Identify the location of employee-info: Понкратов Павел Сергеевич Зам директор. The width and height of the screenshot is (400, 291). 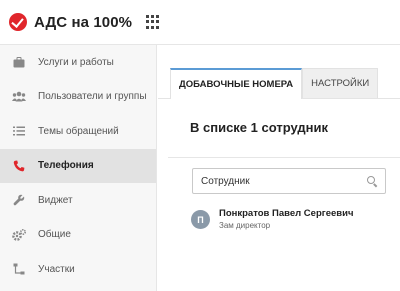
(286, 219).